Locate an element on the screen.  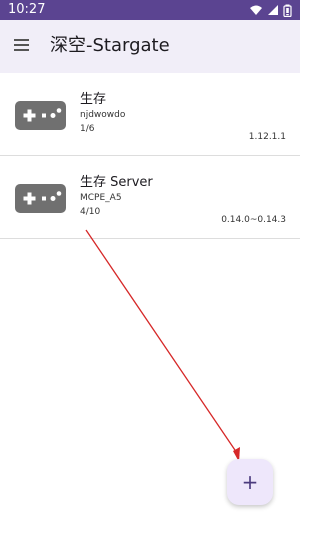
menu-icon is located at coordinates (22, 46).